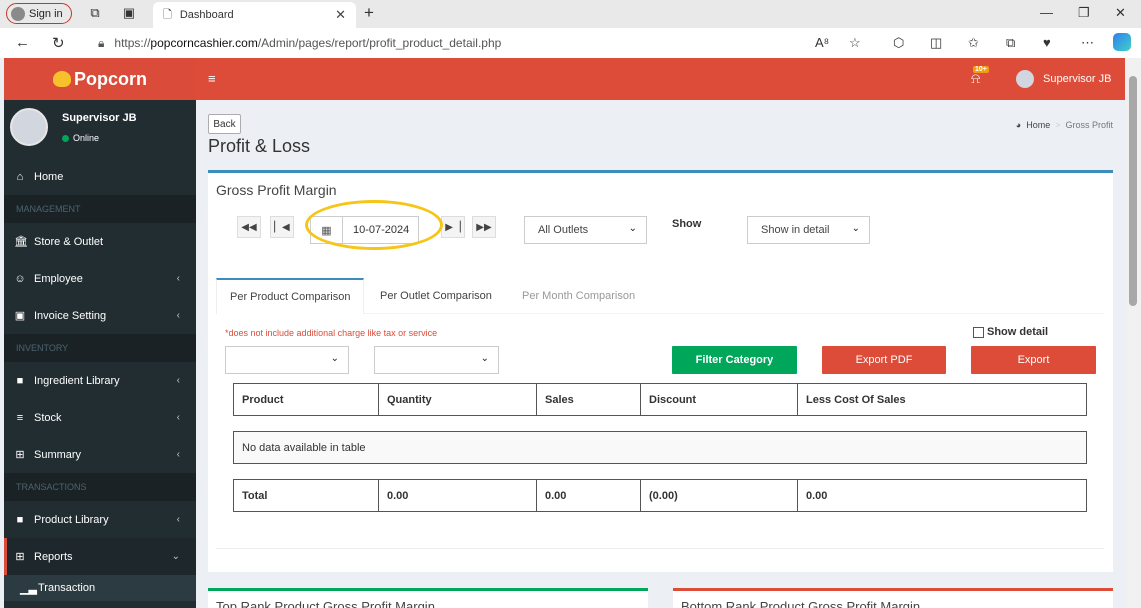 This screenshot has height=608, width=1141. I want to click on new-tab-icon: +, so click(369, 13).